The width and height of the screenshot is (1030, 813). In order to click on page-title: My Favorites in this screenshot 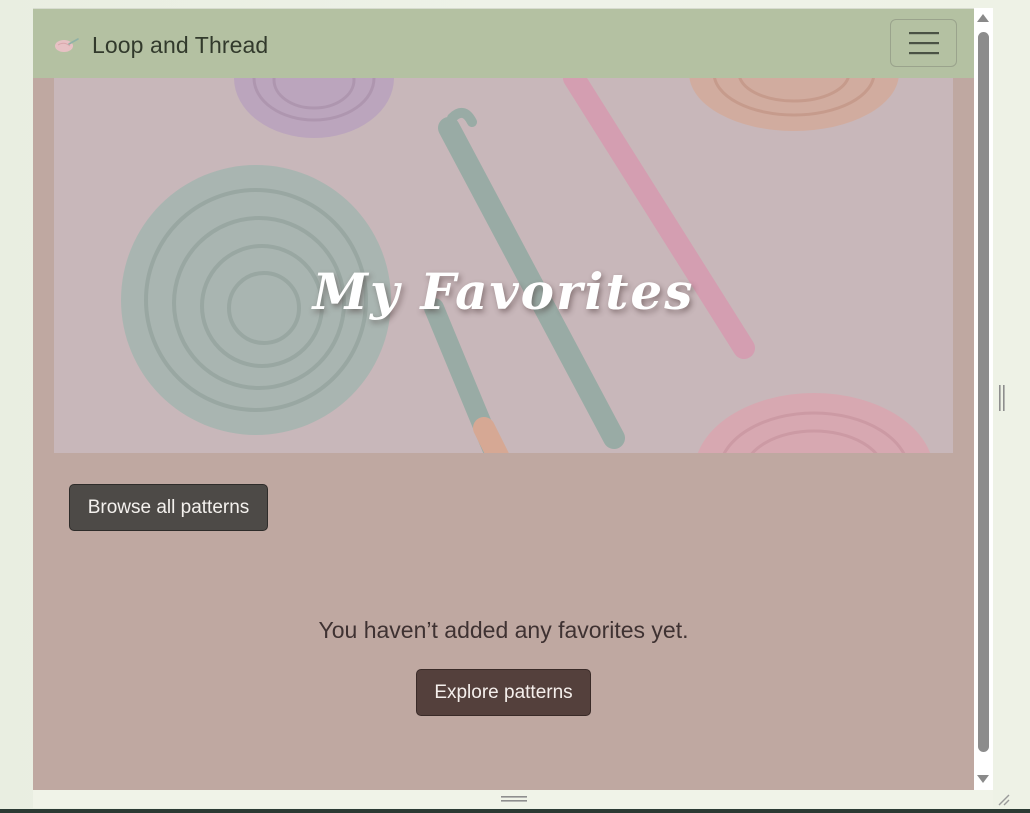, I will do `click(503, 291)`.